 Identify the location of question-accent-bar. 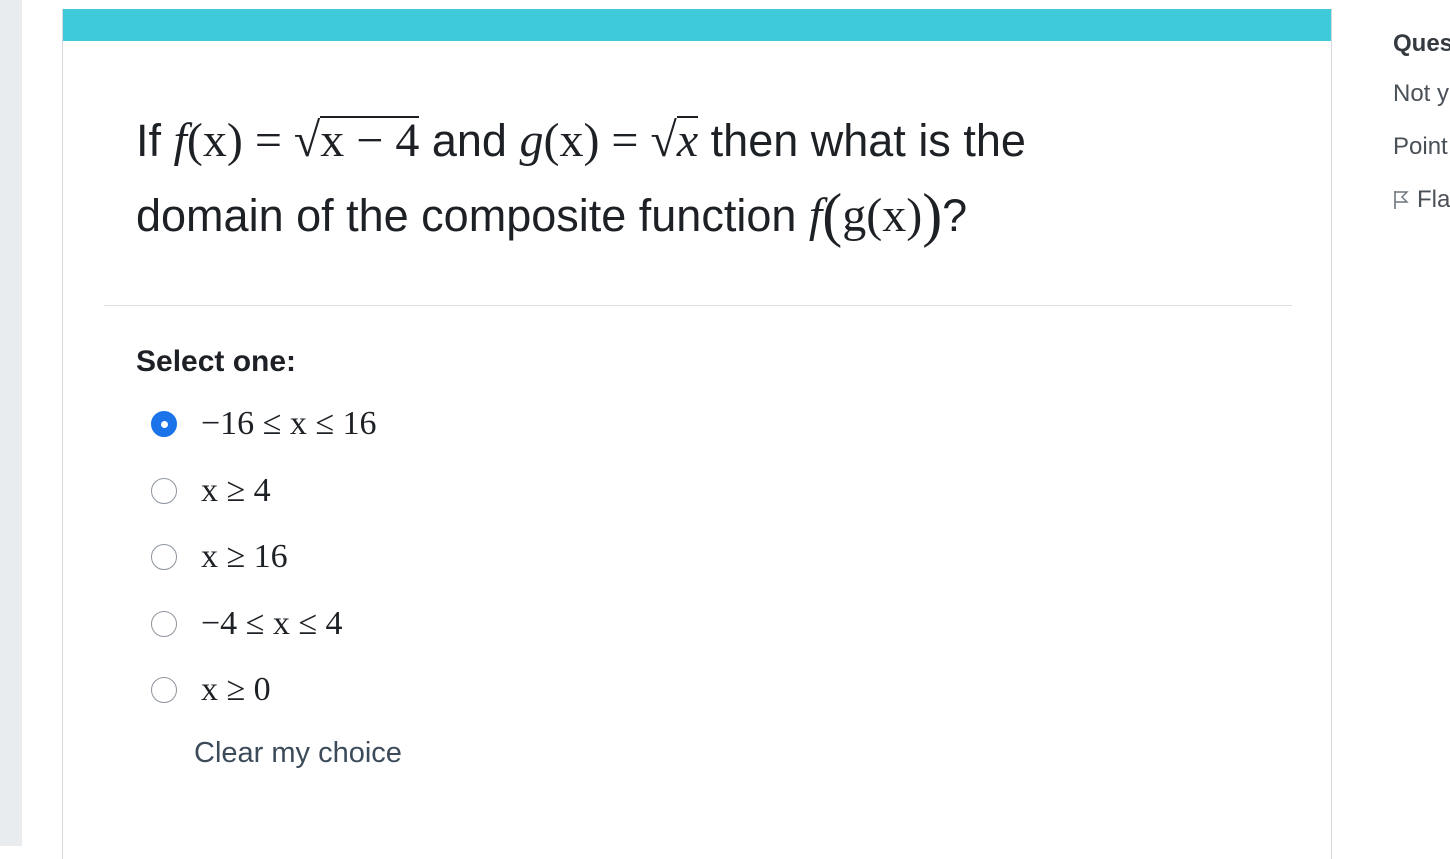
(697, 25).